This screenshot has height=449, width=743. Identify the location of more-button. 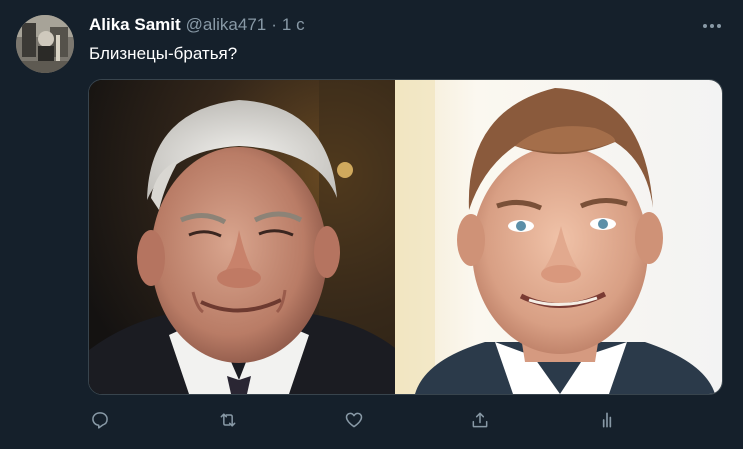
(712, 26).